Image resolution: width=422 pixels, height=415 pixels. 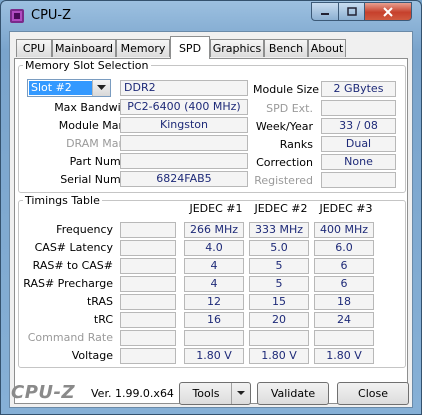 I want to click on timing-cell: 16, so click(x=214, y=320).